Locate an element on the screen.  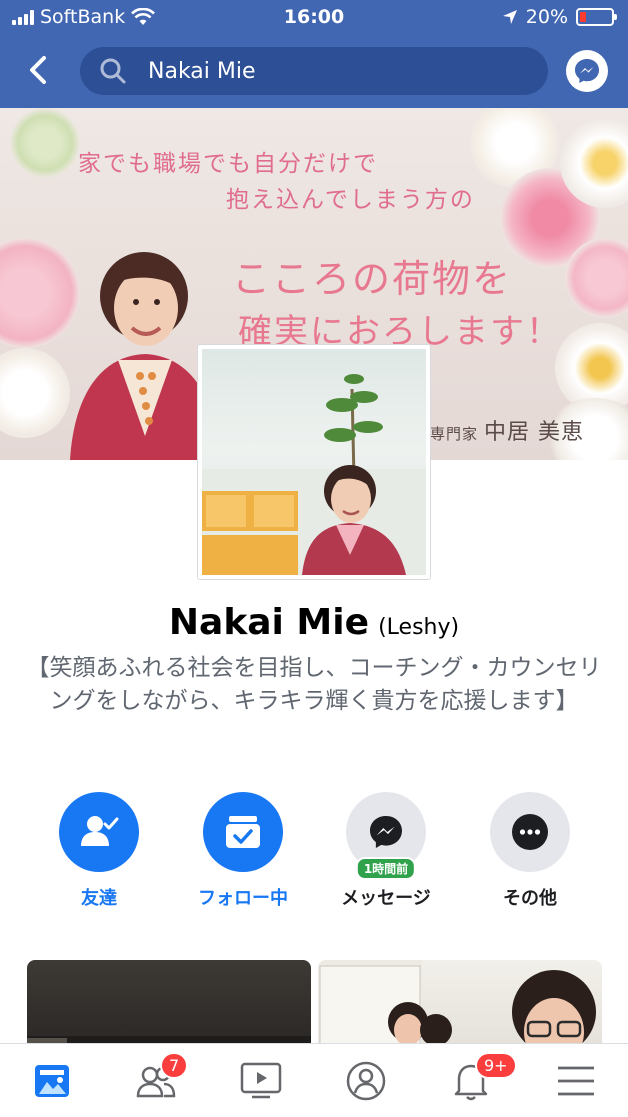
more-label: その他 is located at coordinates (530, 898).